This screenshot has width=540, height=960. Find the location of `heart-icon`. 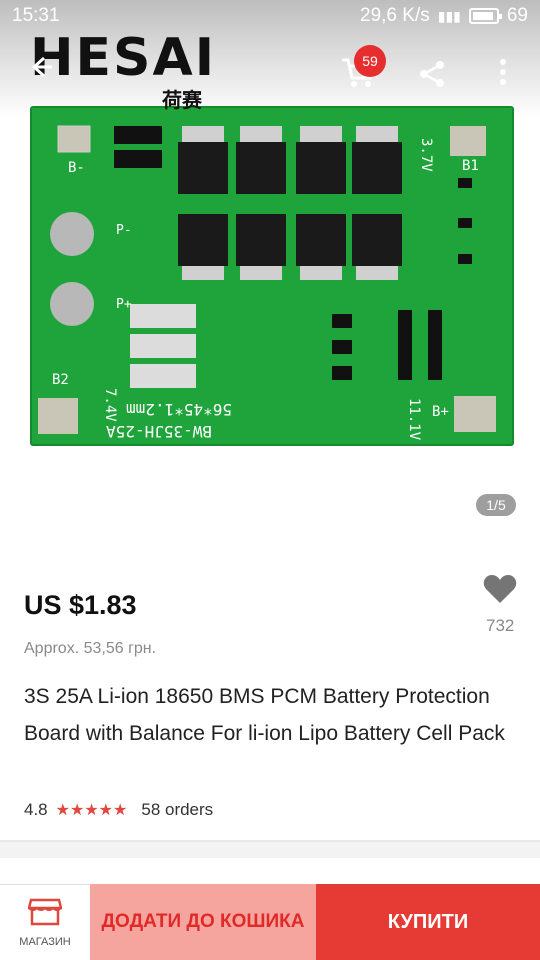

heart-icon is located at coordinates (500, 593).